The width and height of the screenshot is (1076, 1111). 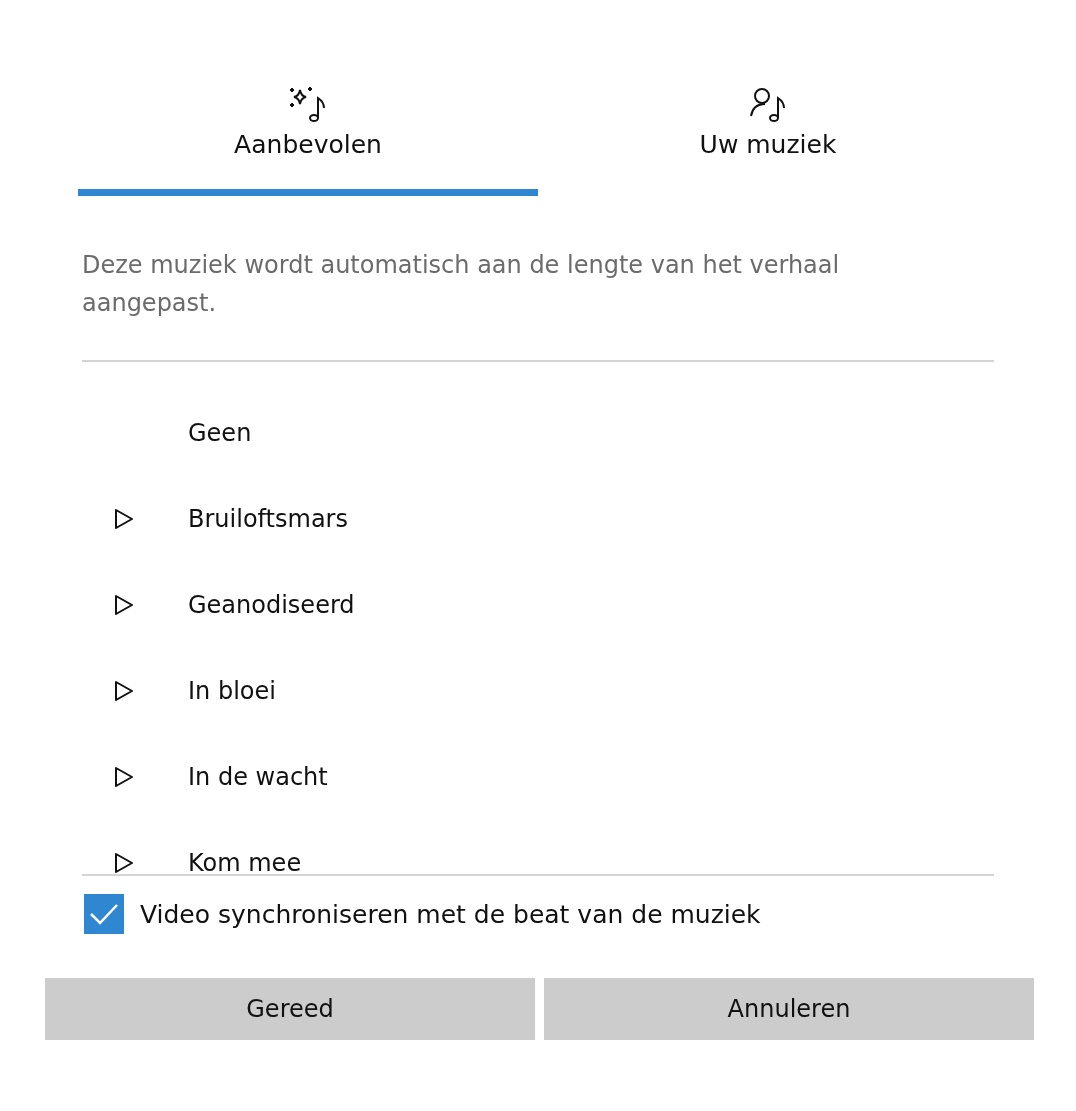 I want to click on checkmark-icon, so click(x=104, y=914).